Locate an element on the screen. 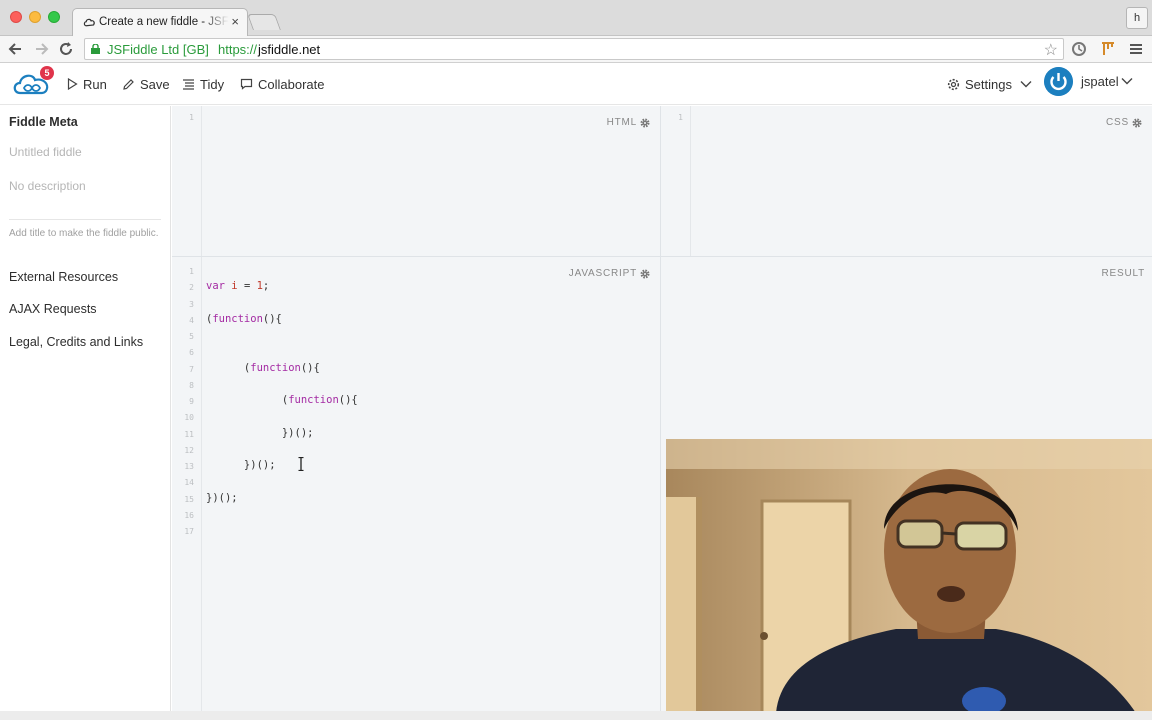 The height and width of the screenshot is (720, 1152). html-settings-gear-icon is located at coordinates (645, 122).